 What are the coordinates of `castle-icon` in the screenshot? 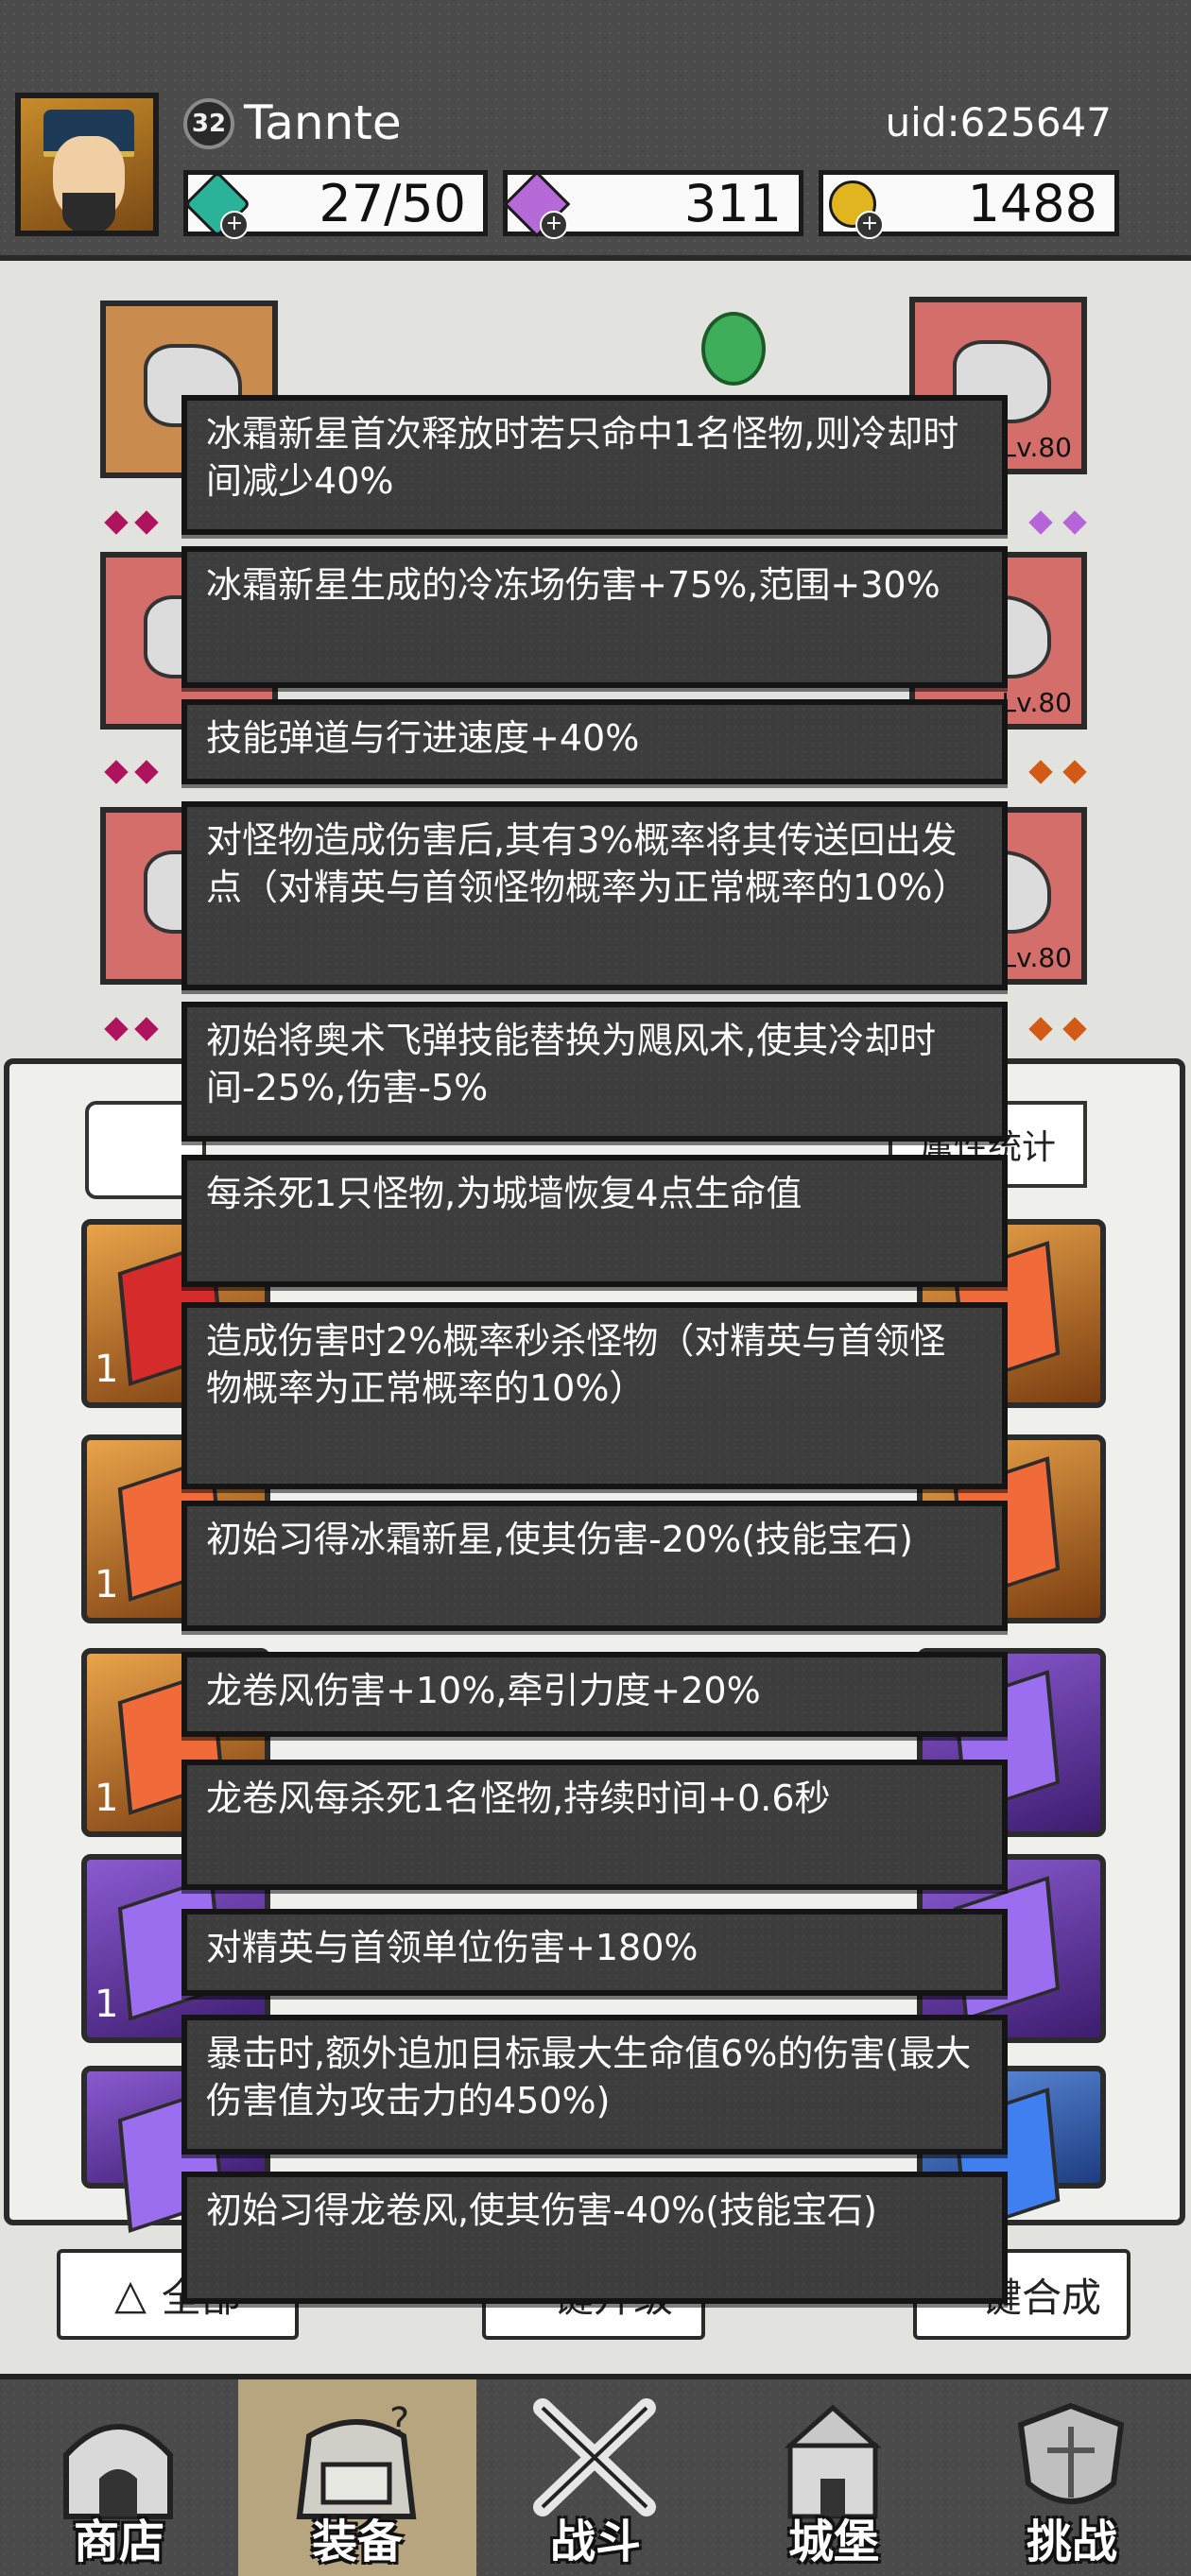 It's located at (833, 2461).